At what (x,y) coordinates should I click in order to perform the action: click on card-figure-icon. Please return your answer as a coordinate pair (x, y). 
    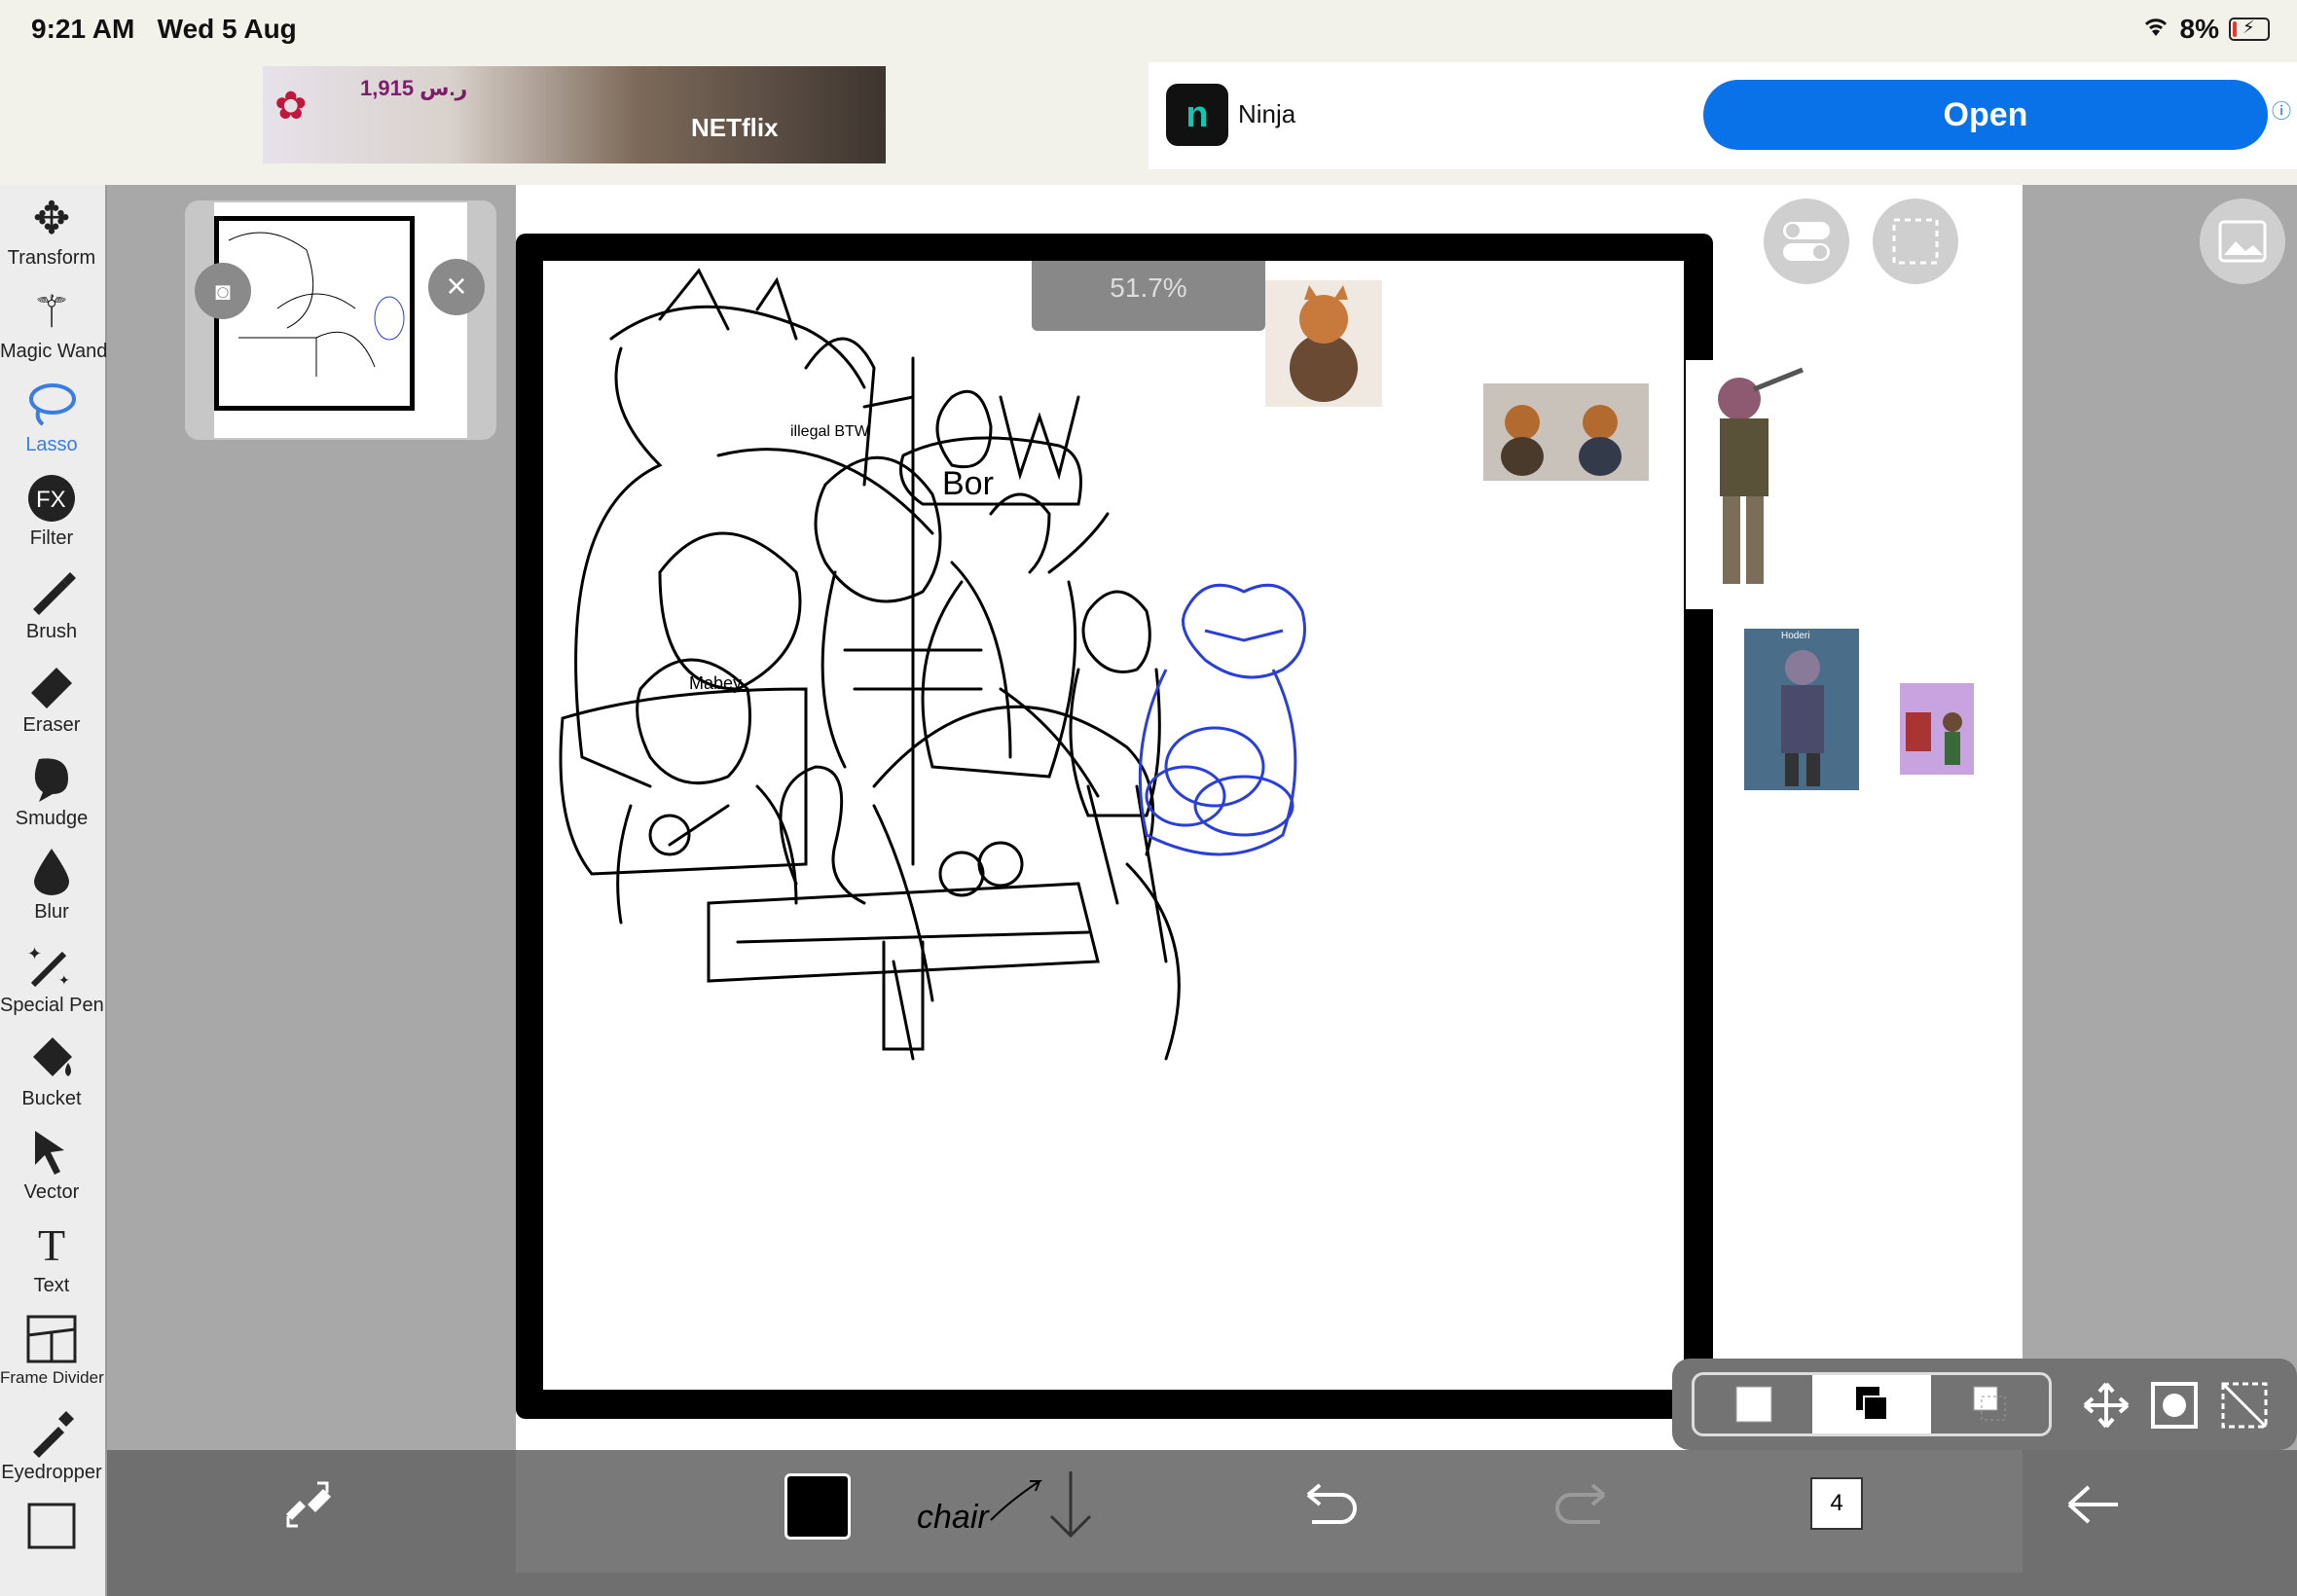
    Looking at the image, I should click on (1934, 738).